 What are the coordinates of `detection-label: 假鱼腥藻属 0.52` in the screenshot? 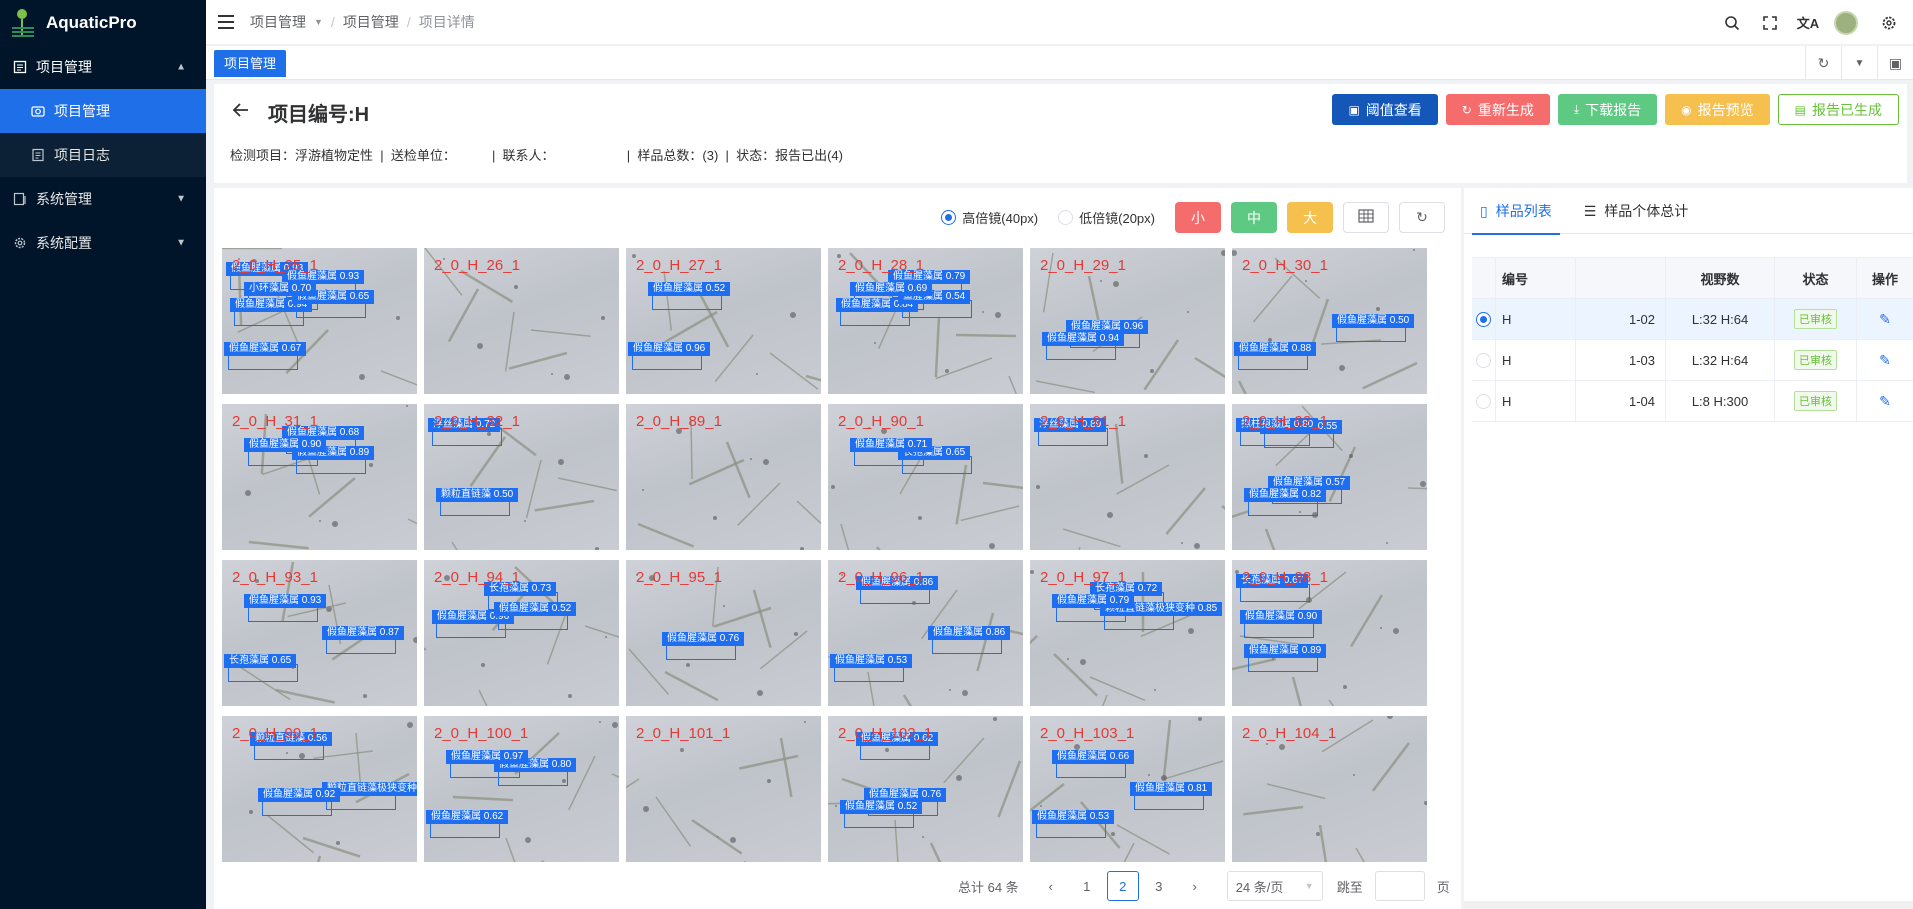 It's located at (535, 609).